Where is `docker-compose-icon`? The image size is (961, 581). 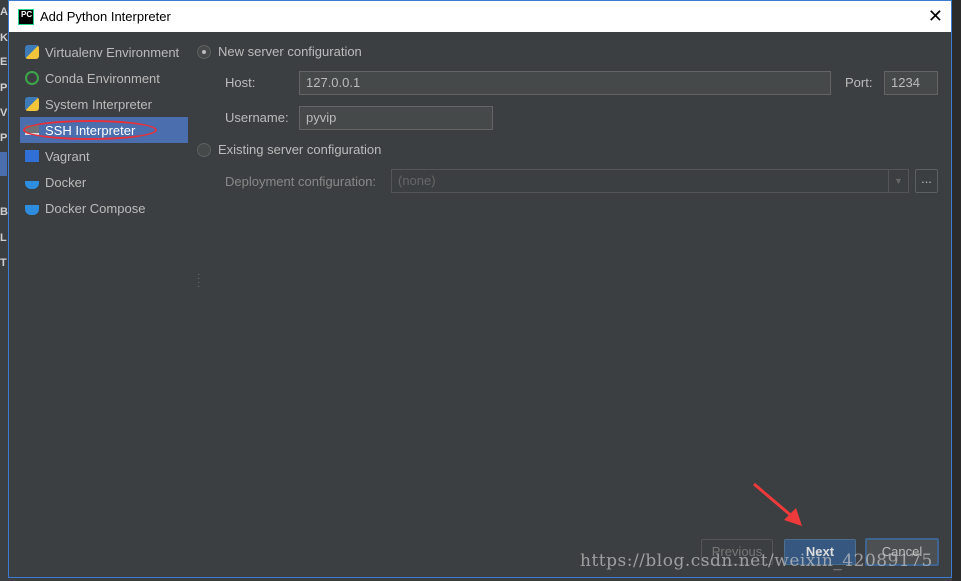 docker-compose-icon is located at coordinates (32, 209).